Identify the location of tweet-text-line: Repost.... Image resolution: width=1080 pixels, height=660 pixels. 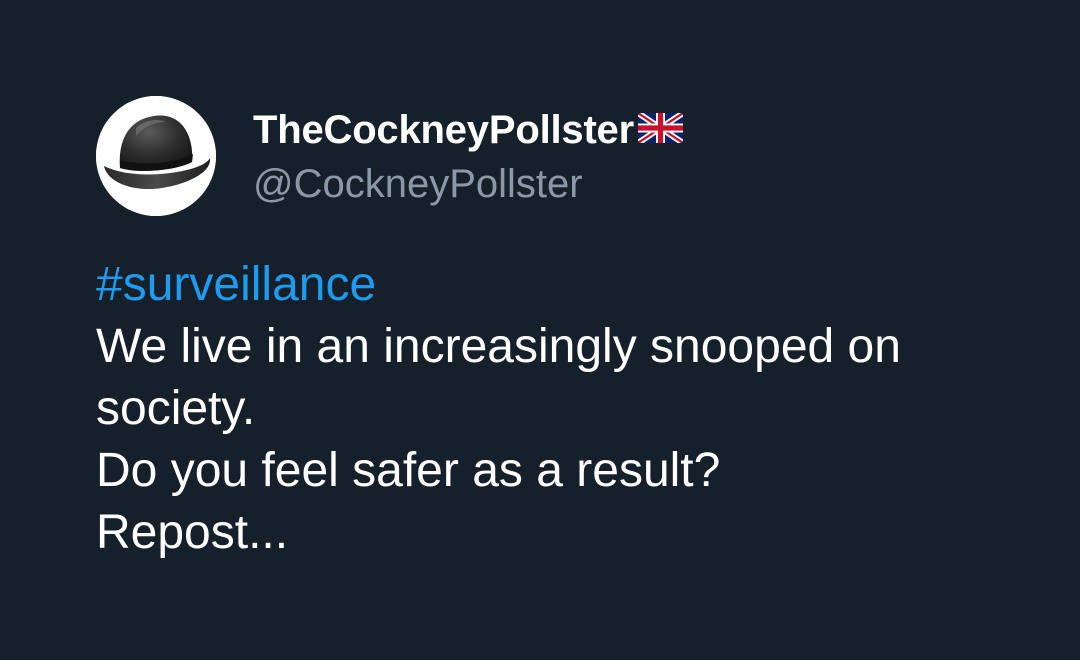
(192, 532).